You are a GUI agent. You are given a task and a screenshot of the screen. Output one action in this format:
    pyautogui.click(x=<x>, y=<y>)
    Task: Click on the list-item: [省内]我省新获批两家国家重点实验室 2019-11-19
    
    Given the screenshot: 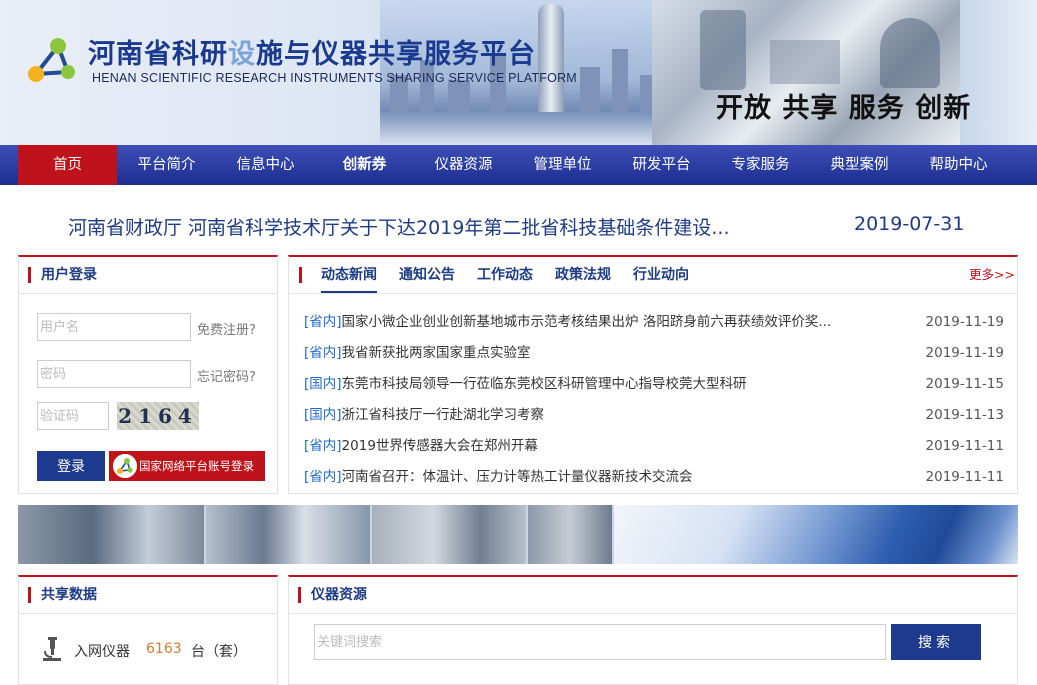 What is the action you would take?
    pyautogui.click(x=654, y=353)
    